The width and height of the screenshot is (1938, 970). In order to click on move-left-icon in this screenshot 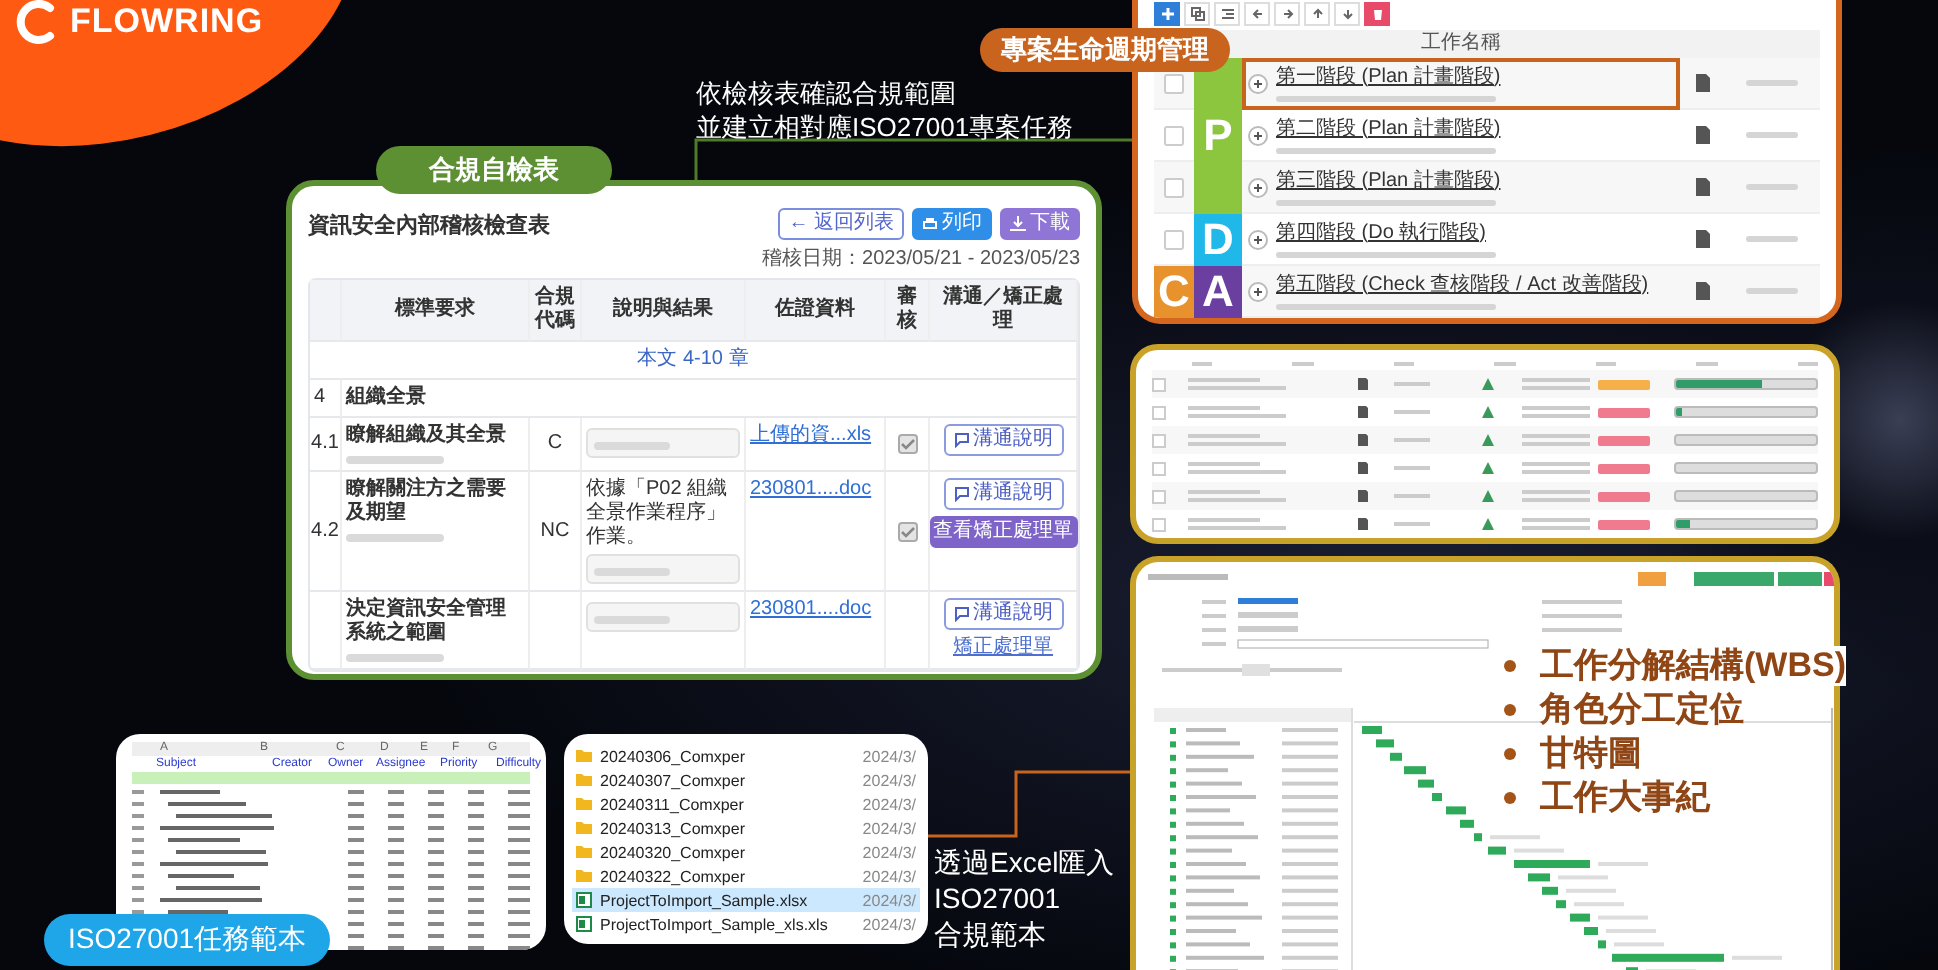, I will do `click(1257, 14)`.